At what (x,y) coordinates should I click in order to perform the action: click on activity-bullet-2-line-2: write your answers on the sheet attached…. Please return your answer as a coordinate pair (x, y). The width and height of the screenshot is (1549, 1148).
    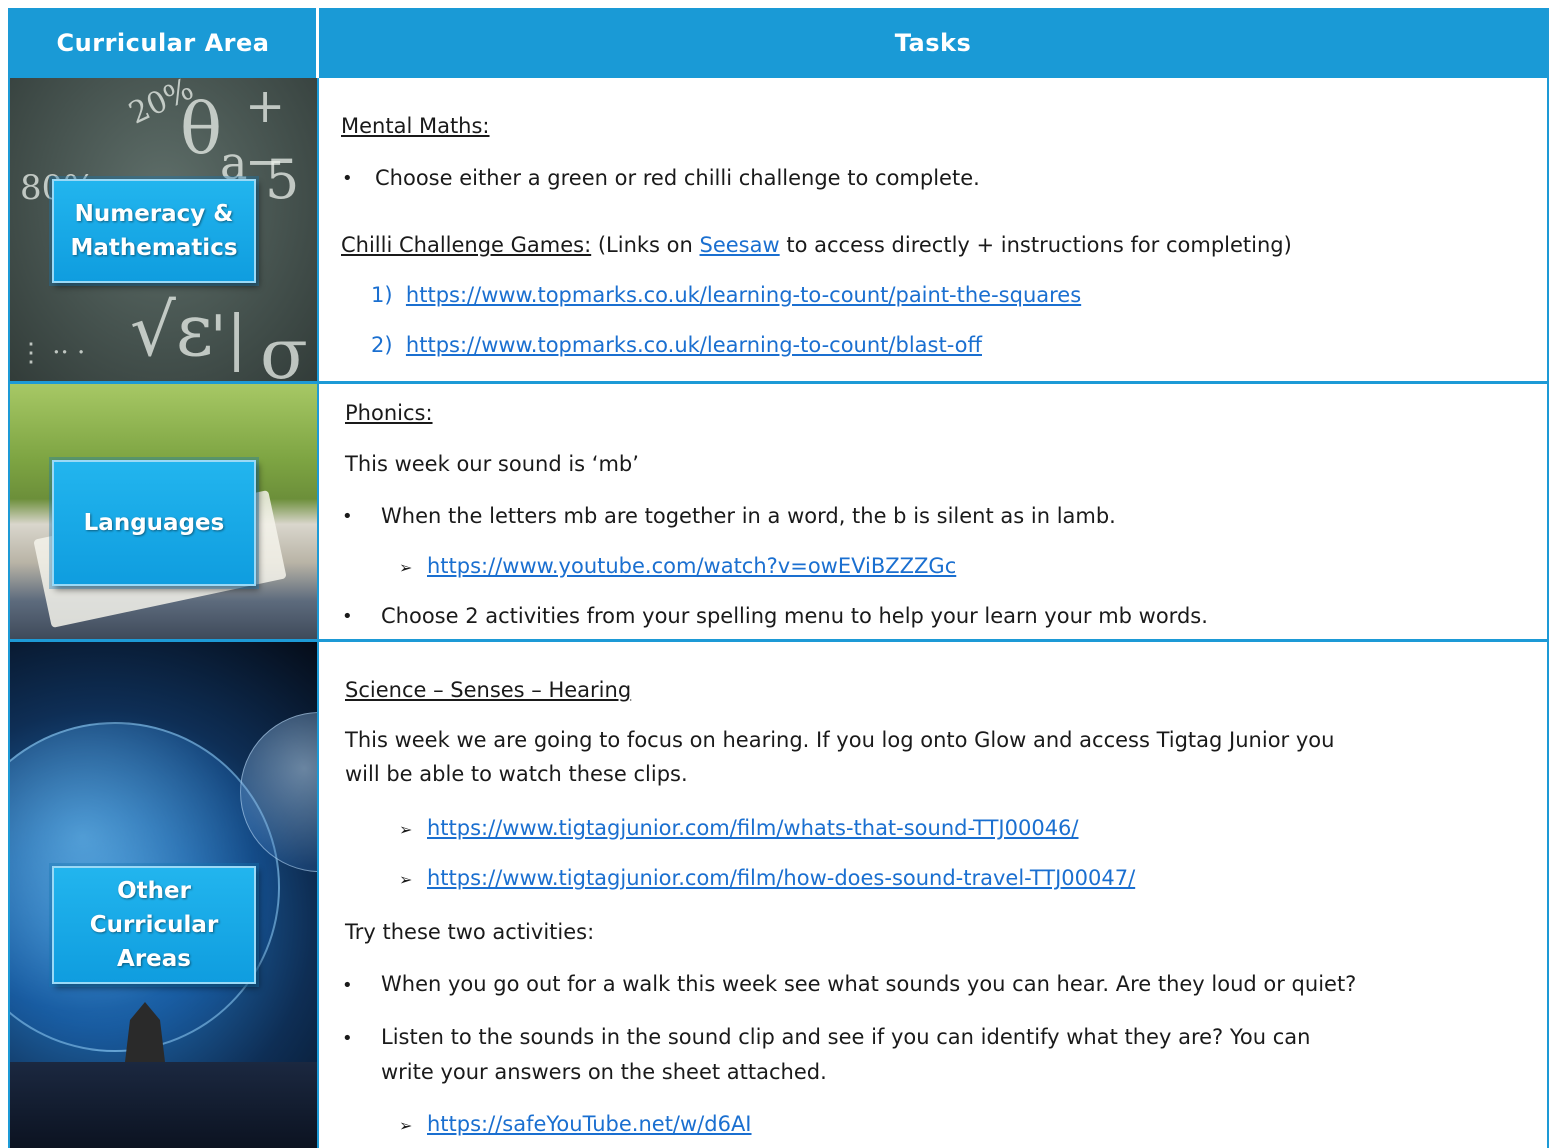
    Looking at the image, I should click on (604, 1072).